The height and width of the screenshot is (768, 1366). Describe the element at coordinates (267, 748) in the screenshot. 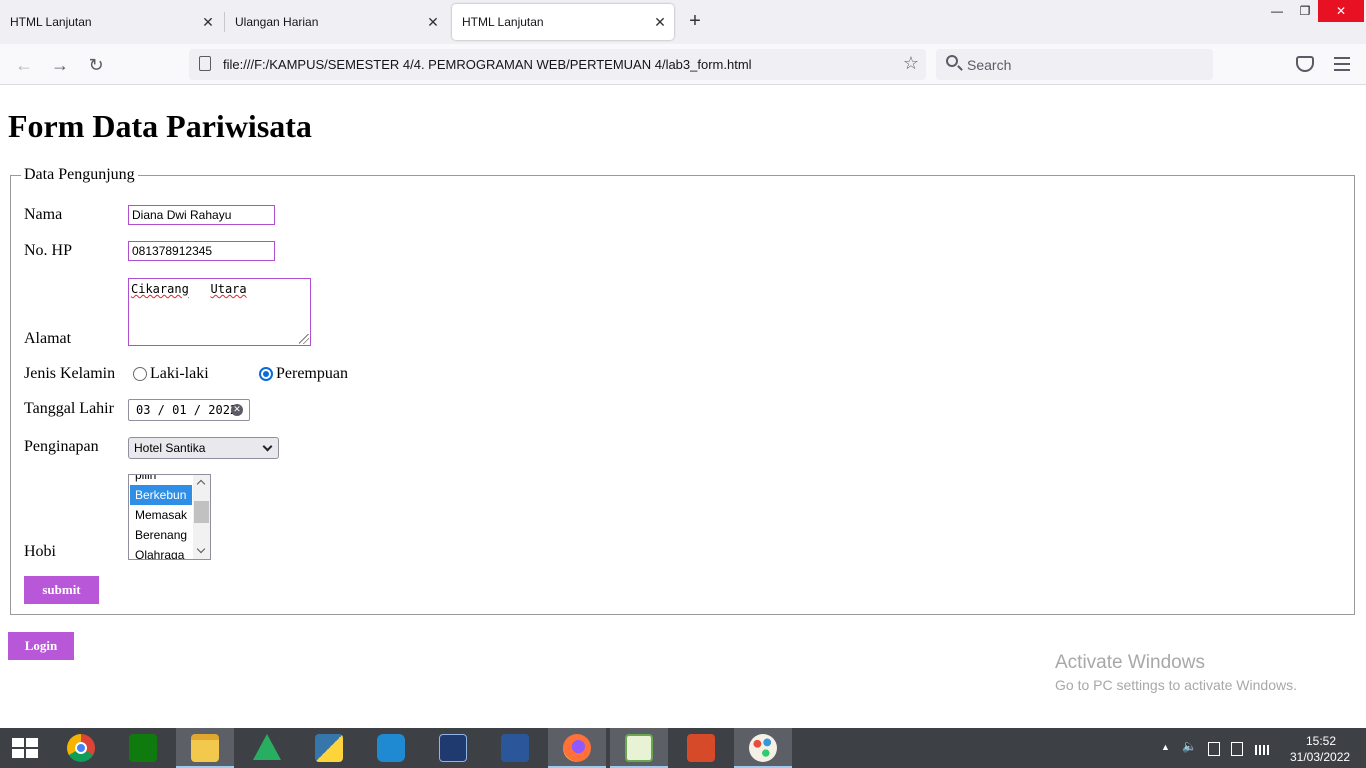

I see `greenfoot-icon` at that location.